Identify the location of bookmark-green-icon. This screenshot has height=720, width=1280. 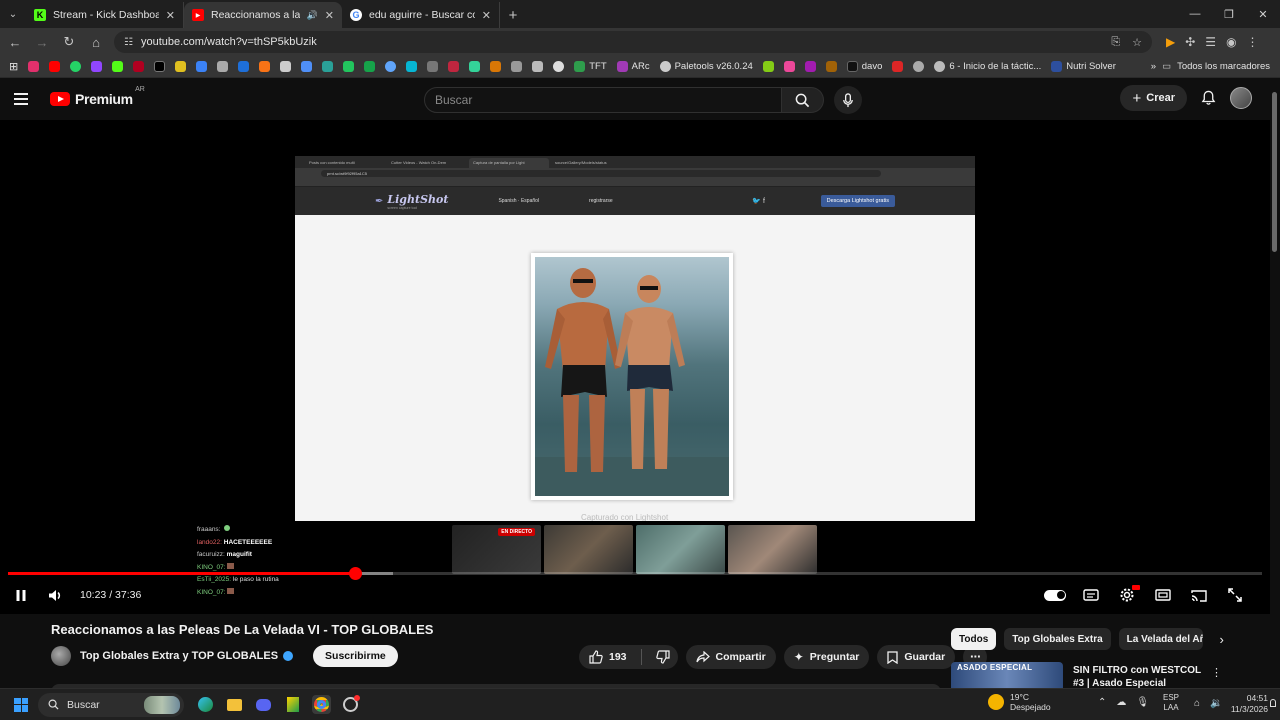
(348, 67).